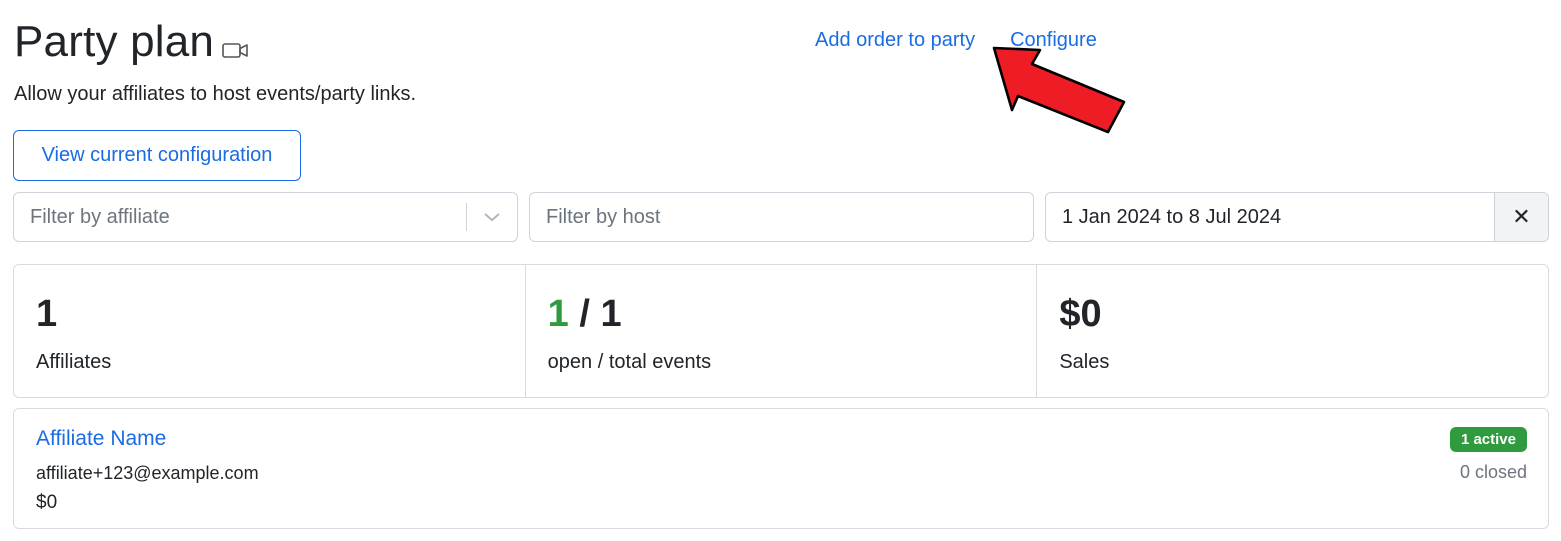 This screenshot has height=541, width=1561. Describe the element at coordinates (1080, 314) in the screenshot. I see `stat-sales-value: $0` at that location.